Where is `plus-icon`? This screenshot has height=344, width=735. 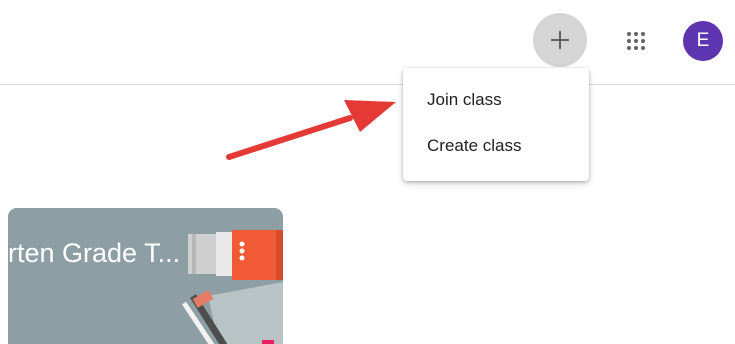
plus-icon is located at coordinates (560, 40).